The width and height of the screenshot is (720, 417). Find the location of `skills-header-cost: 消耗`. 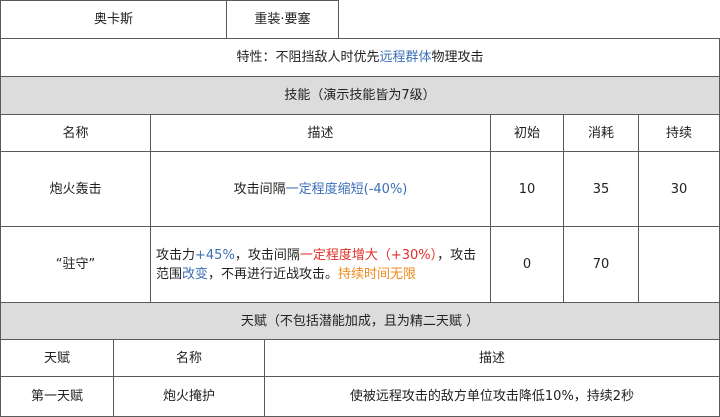

skills-header-cost: 消耗 is located at coordinates (601, 133).